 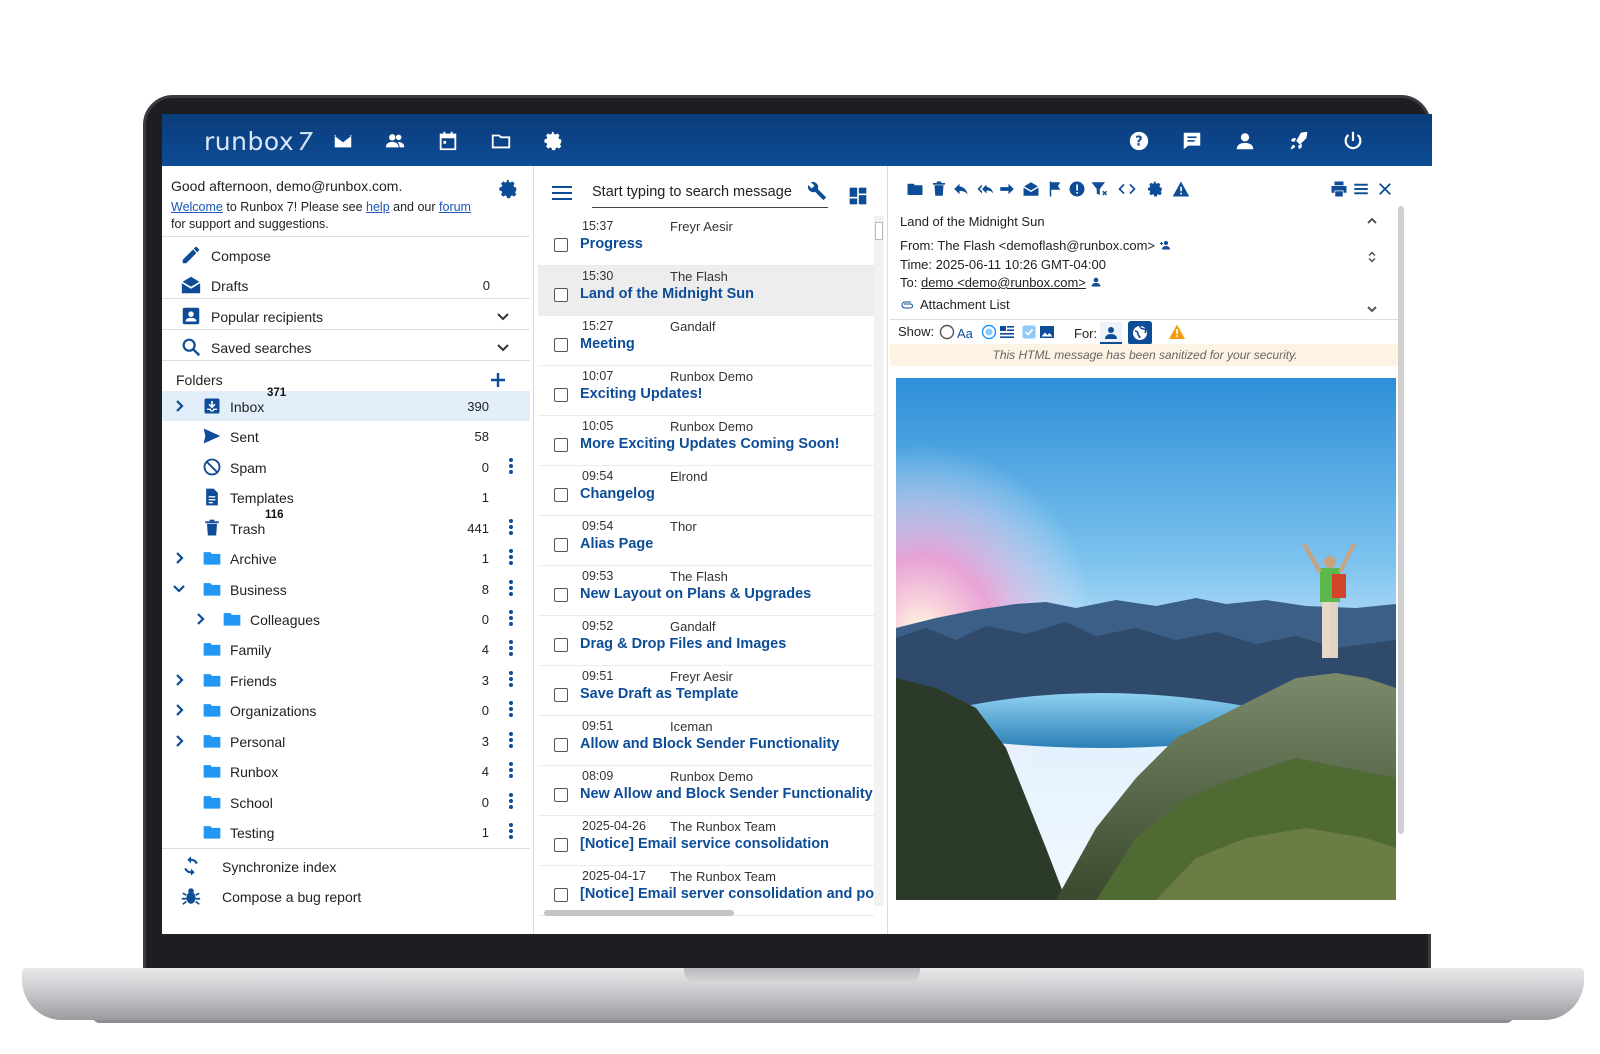 I want to click on message-row: 09:52 Gandalf Drag & Drop Files and Images, so click(x=706, y=641).